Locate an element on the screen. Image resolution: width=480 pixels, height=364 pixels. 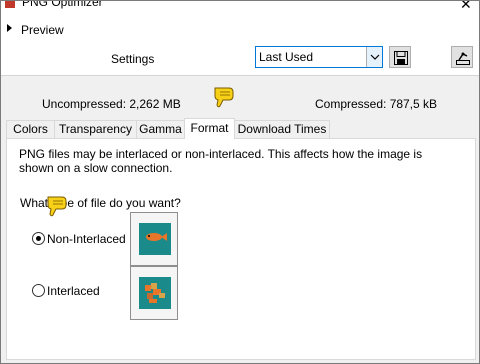
settings-label: Settings is located at coordinates (133, 59).